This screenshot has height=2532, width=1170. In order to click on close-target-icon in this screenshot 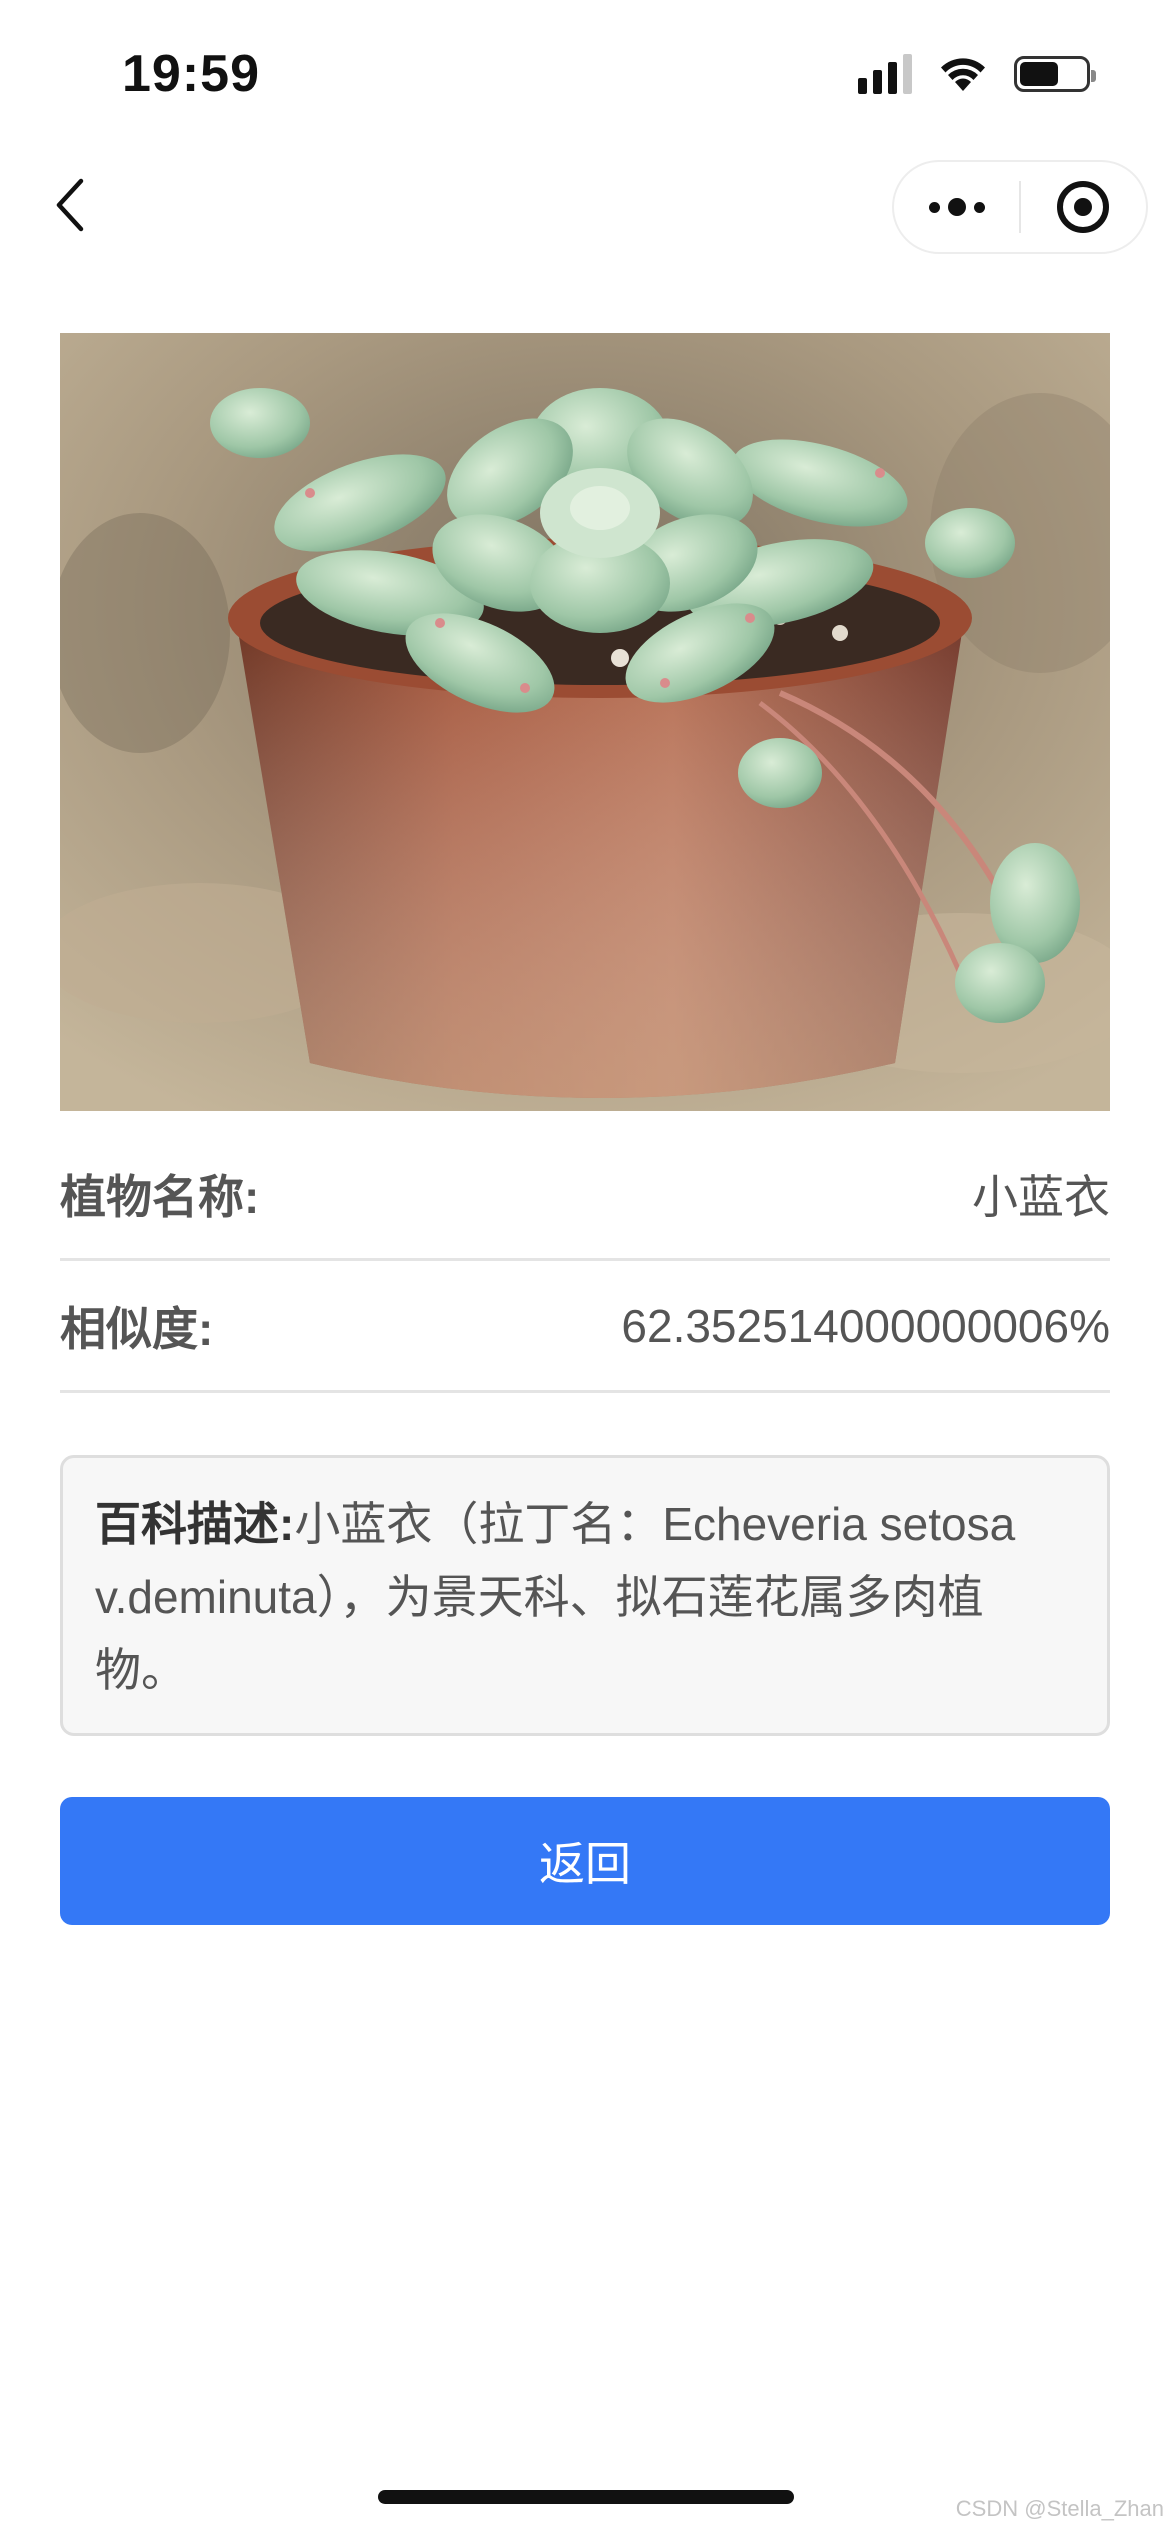, I will do `click(1083, 207)`.